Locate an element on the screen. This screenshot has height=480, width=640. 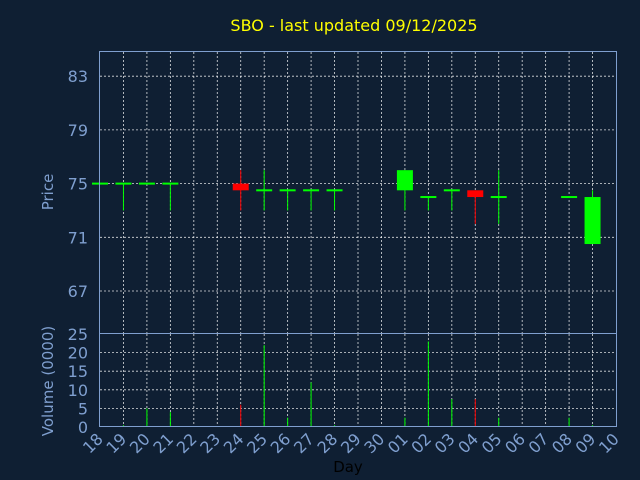
price-tick-label: 79 is located at coordinates (78, 130).